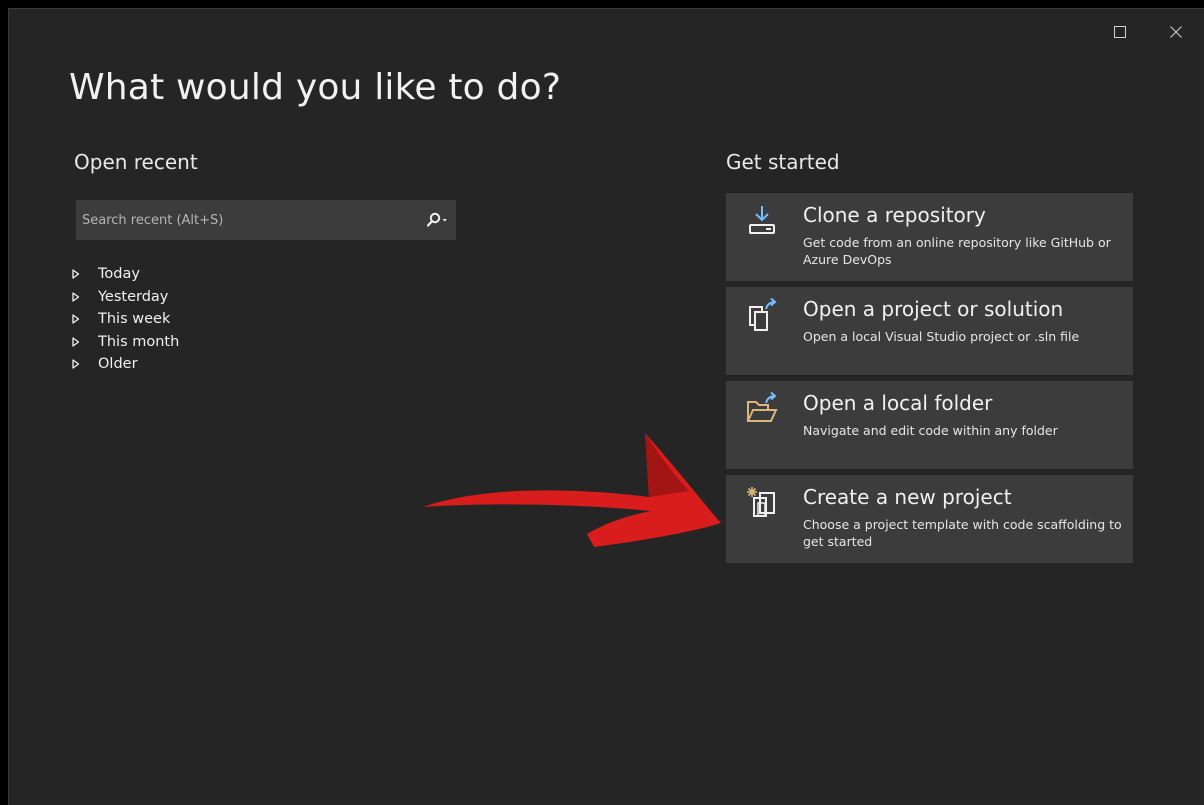 This screenshot has height=805, width=1204. Describe the element at coordinates (118, 364) in the screenshot. I see `tree-item-label: Older` at that location.